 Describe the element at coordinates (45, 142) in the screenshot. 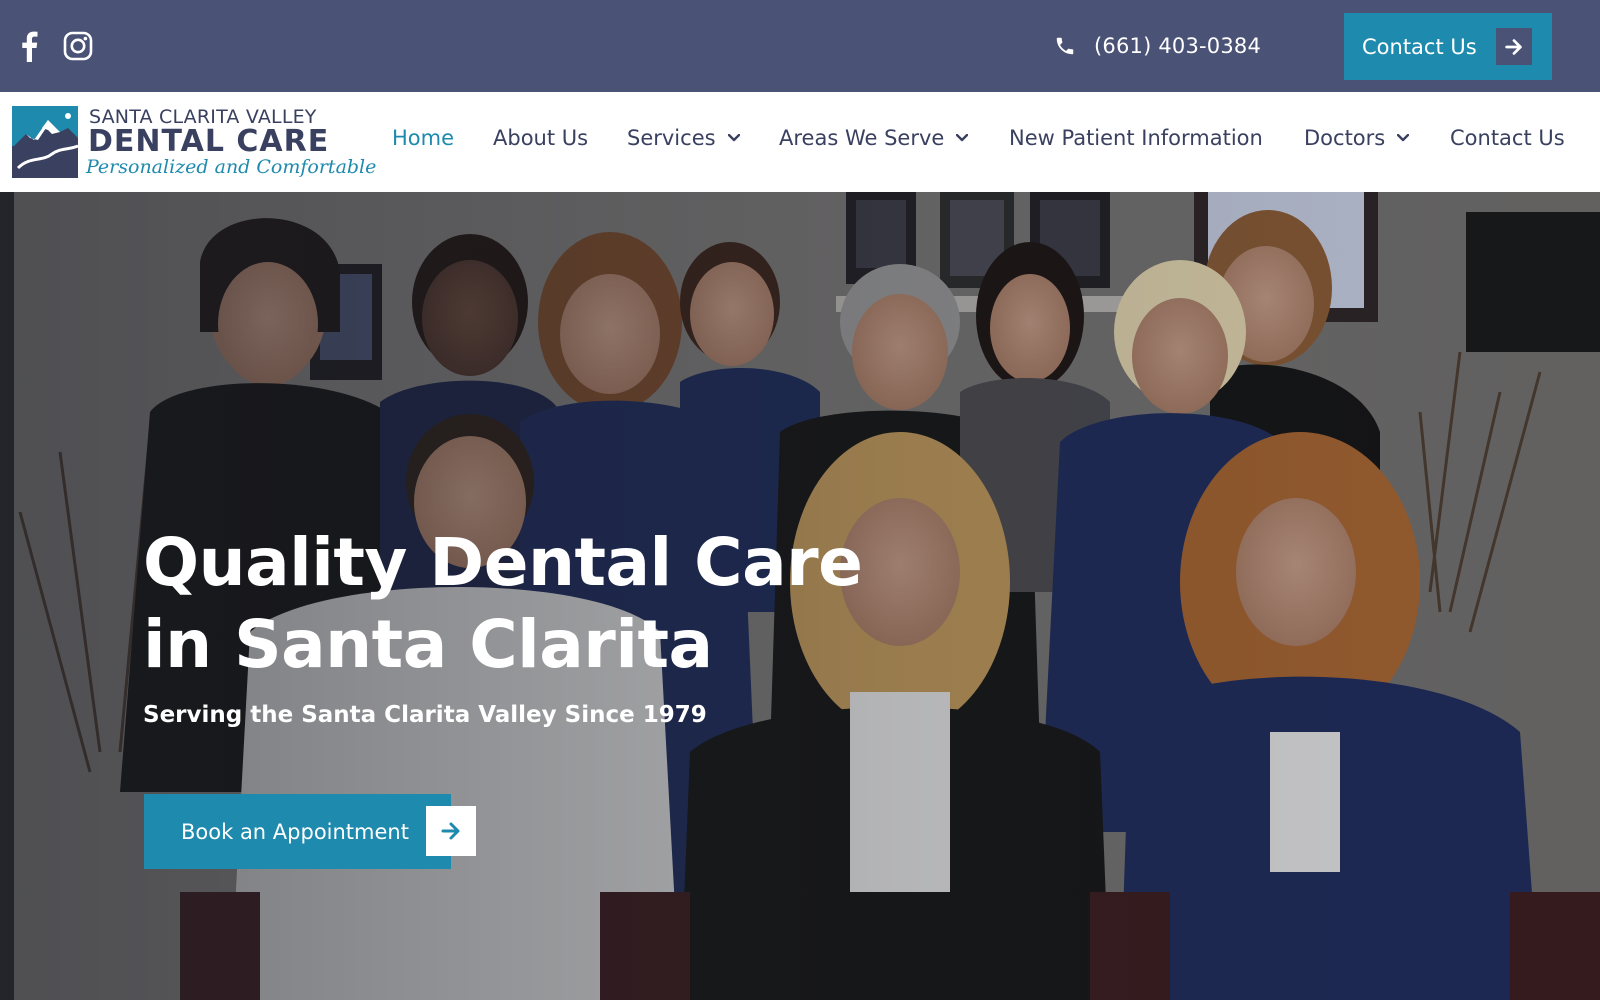

I see `mountain-logo-icon` at that location.